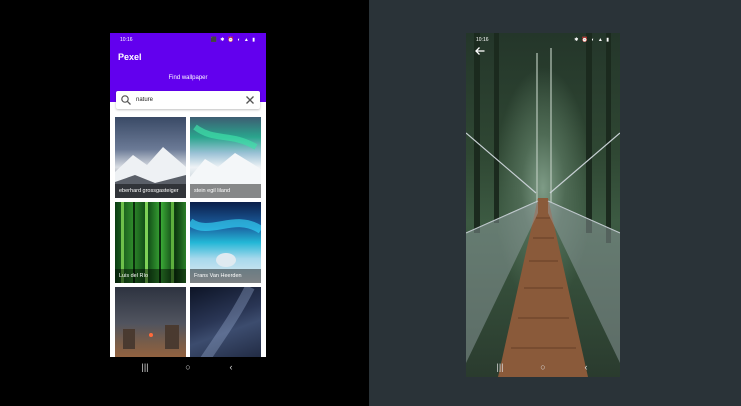  Describe the element at coordinates (480, 51) in the screenshot. I see `back-arrow-icon` at that location.